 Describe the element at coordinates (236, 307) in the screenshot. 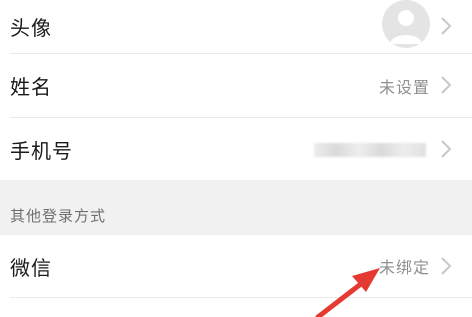

I see `next-row` at that location.